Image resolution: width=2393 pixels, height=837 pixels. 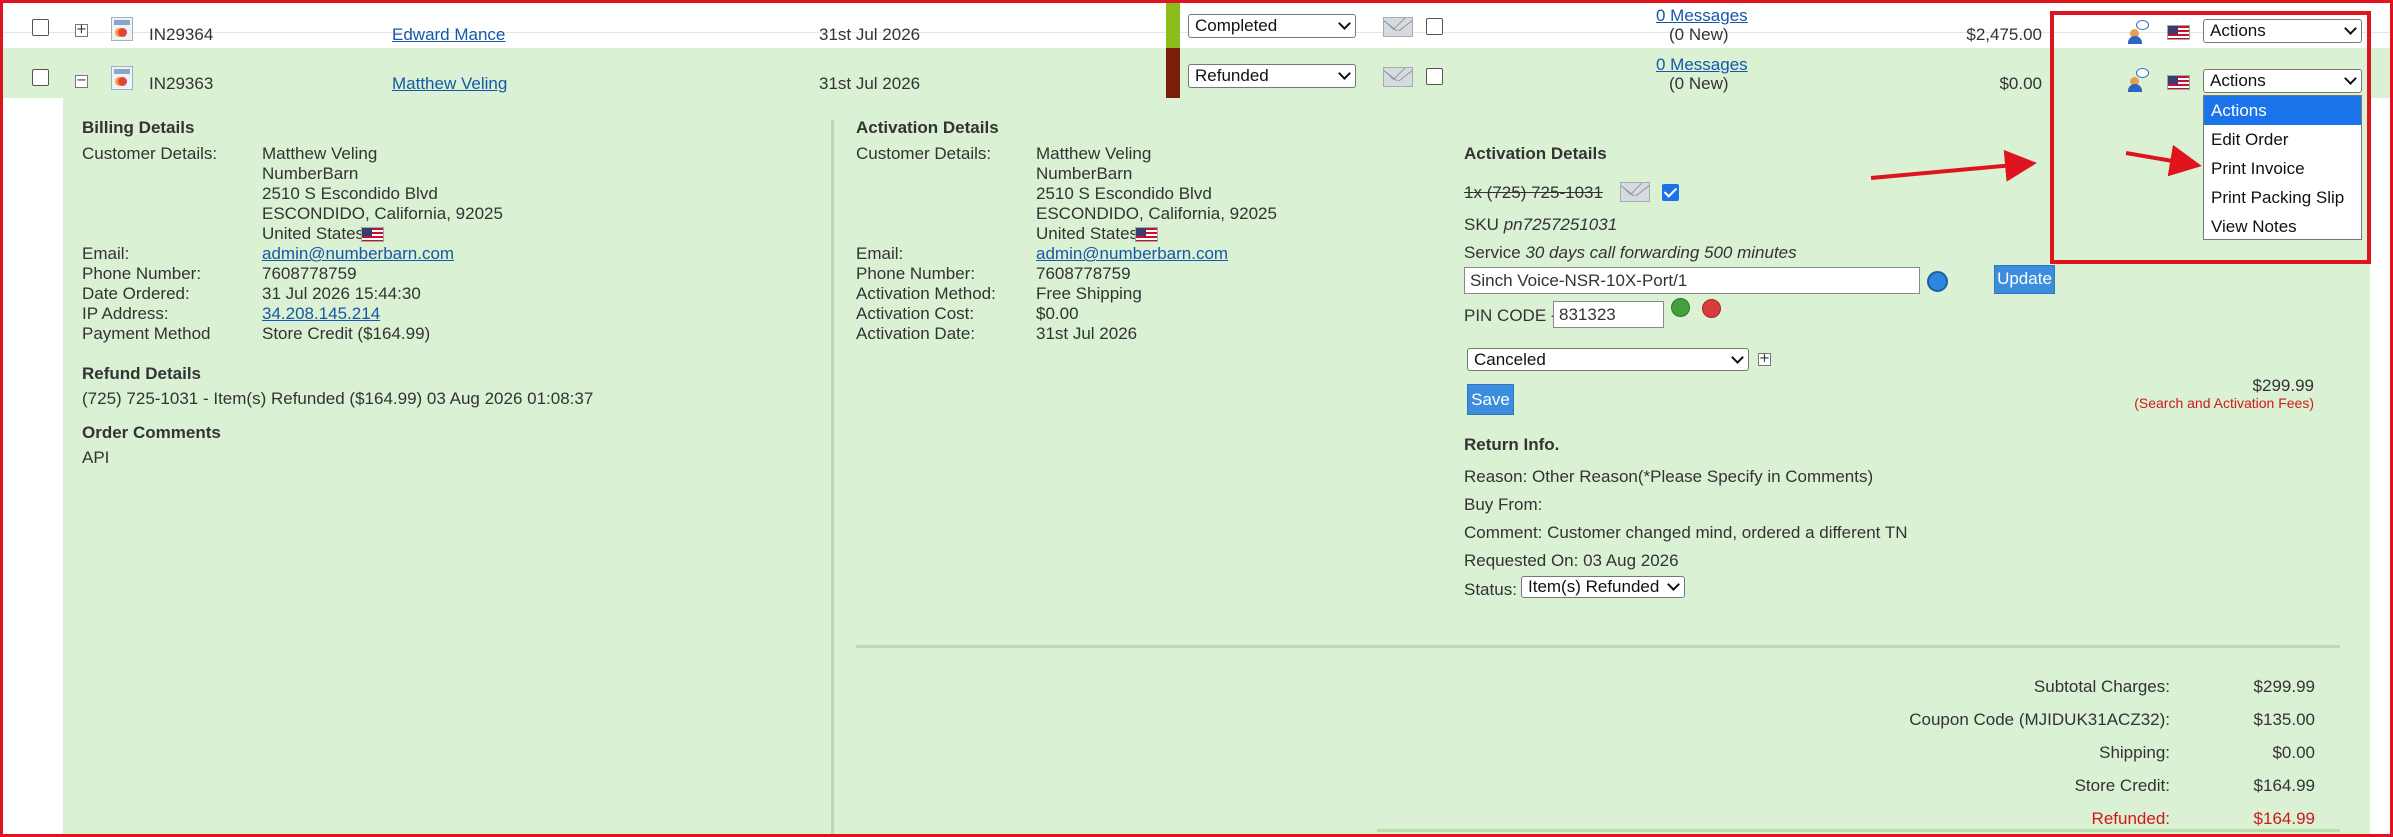 What do you see at coordinates (2282, 197) in the screenshot?
I see `menu-item-print-packing-slip: Print Packing Slip` at bounding box center [2282, 197].